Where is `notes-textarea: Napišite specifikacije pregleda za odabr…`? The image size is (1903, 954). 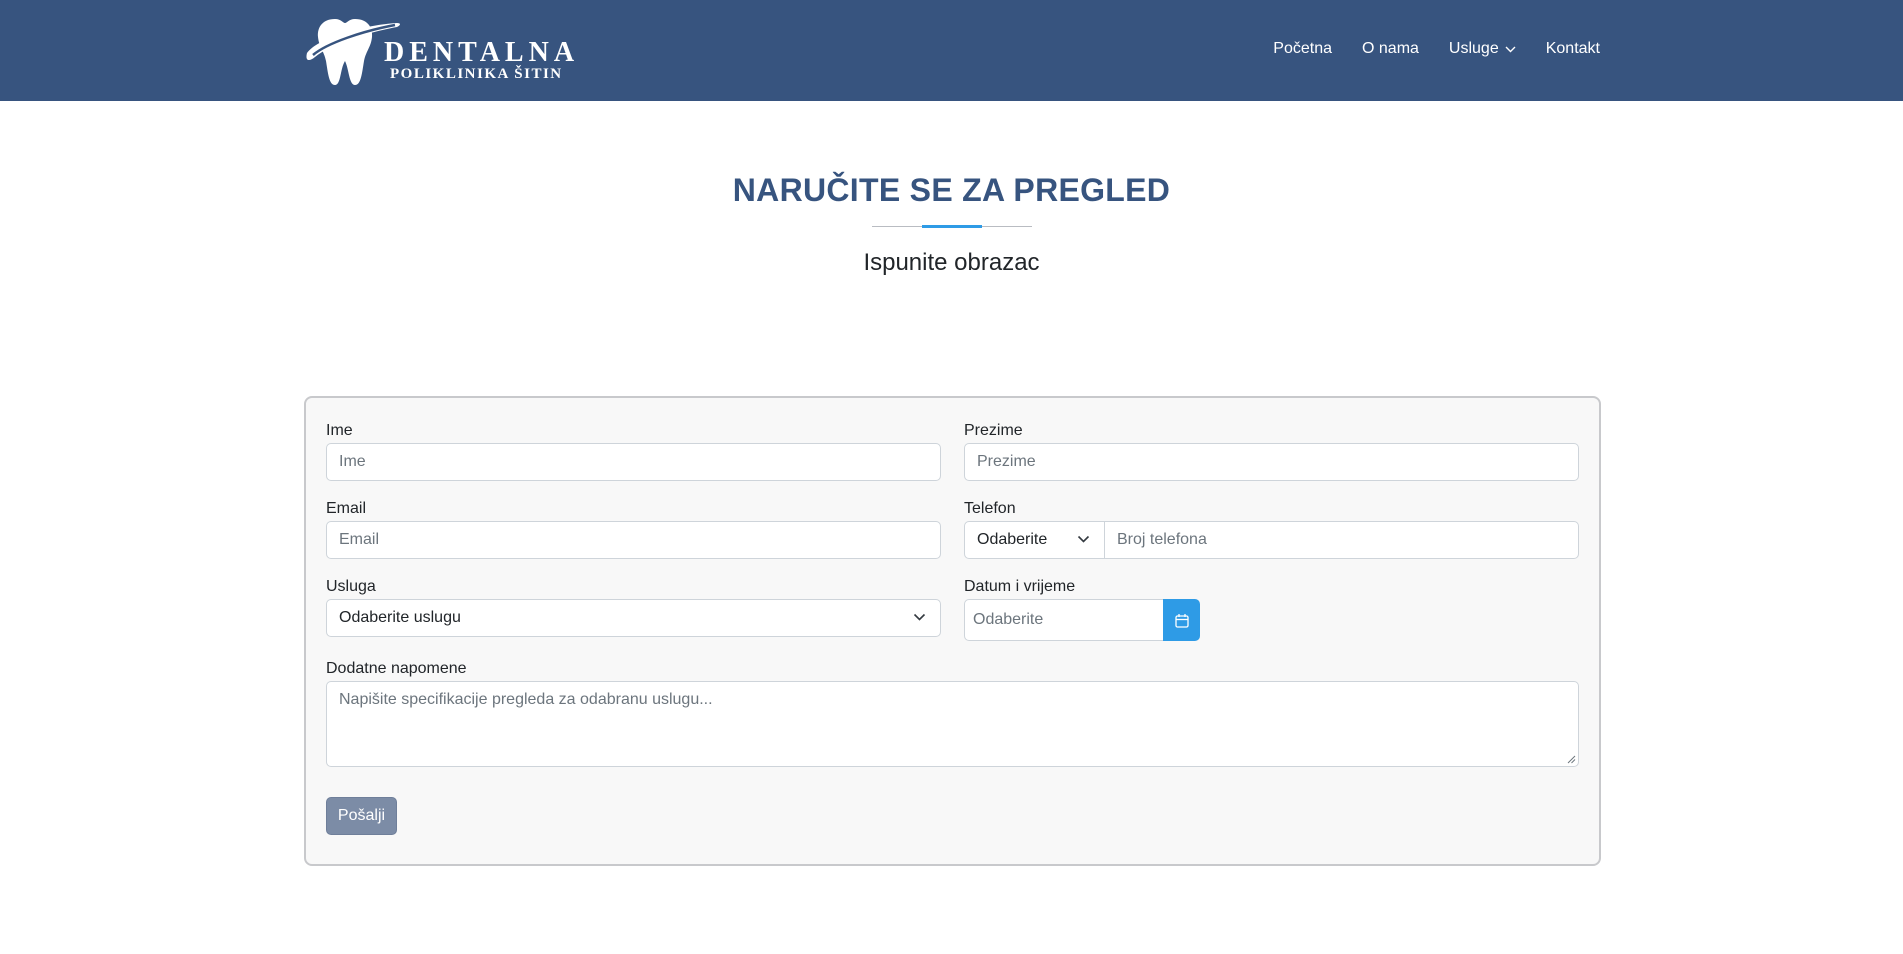
notes-textarea: Napišite specifikacije pregleda za odabr… is located at coordinates (952, 724).